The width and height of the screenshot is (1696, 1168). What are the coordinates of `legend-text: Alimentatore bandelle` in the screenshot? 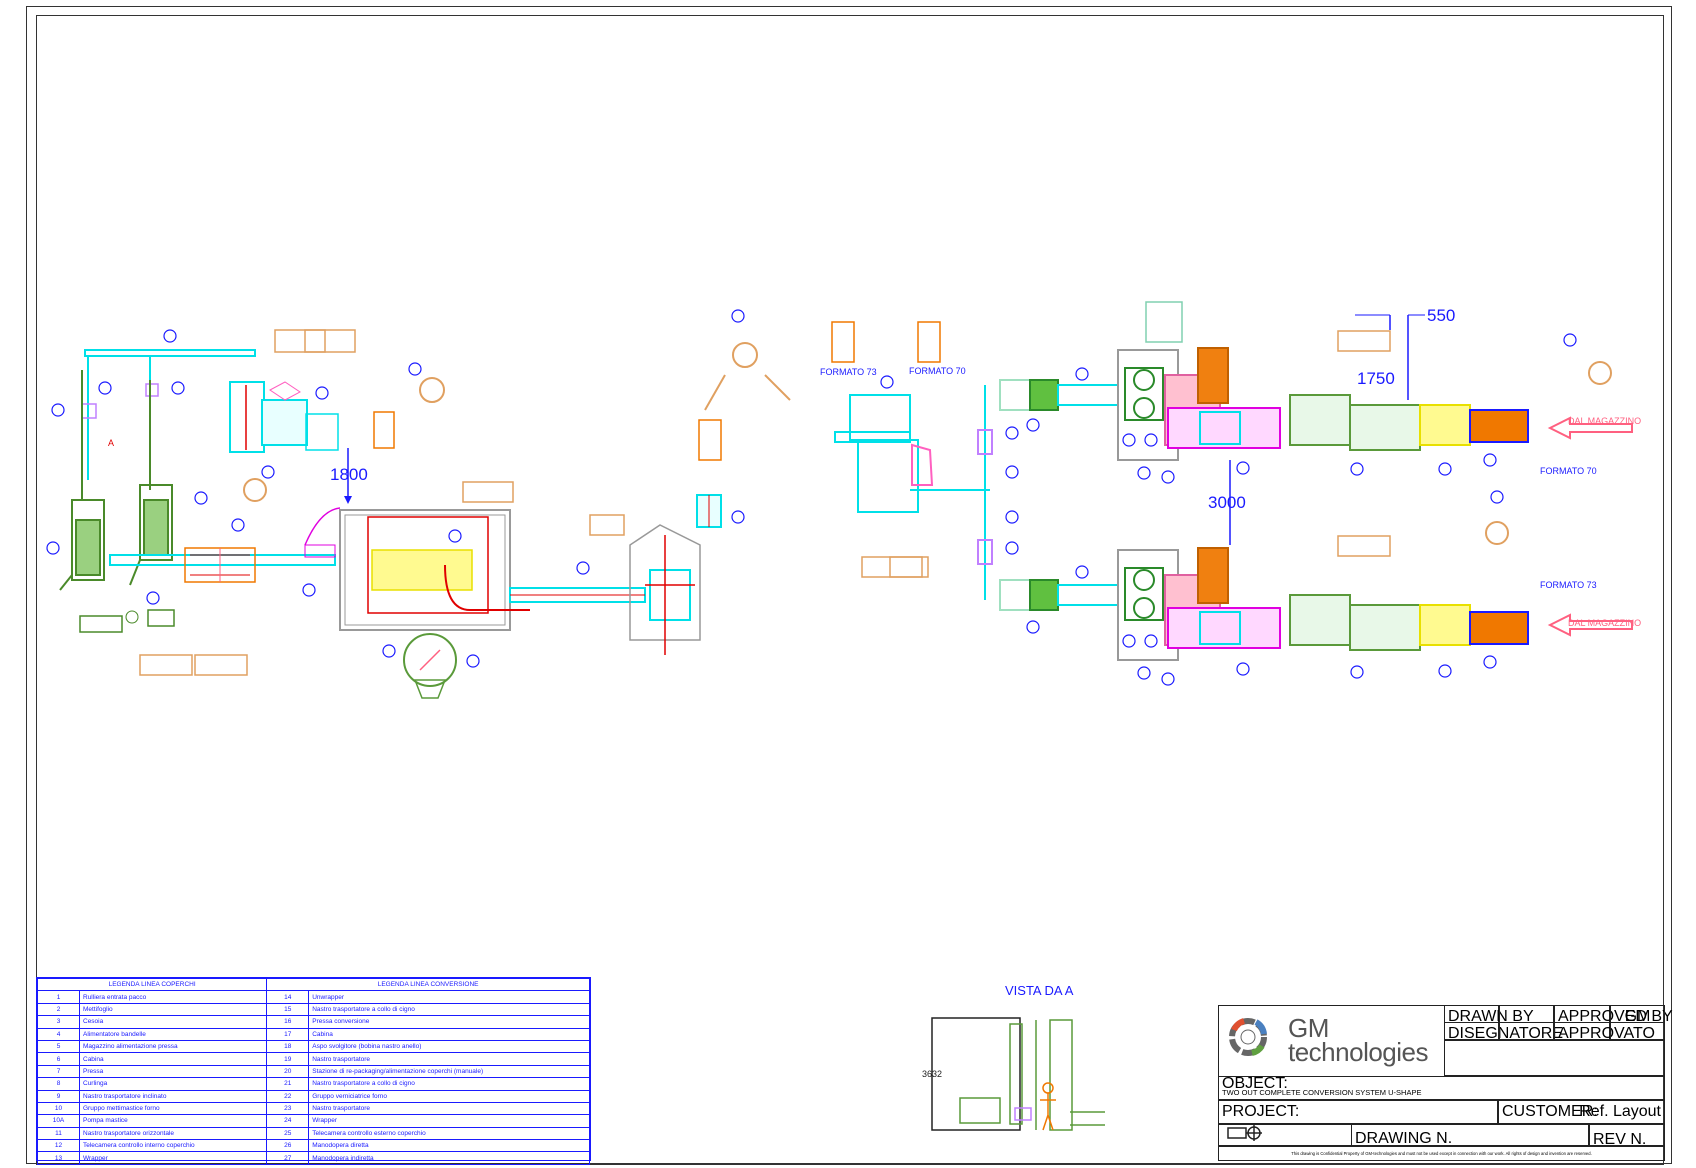 It's located at (173, 1034).